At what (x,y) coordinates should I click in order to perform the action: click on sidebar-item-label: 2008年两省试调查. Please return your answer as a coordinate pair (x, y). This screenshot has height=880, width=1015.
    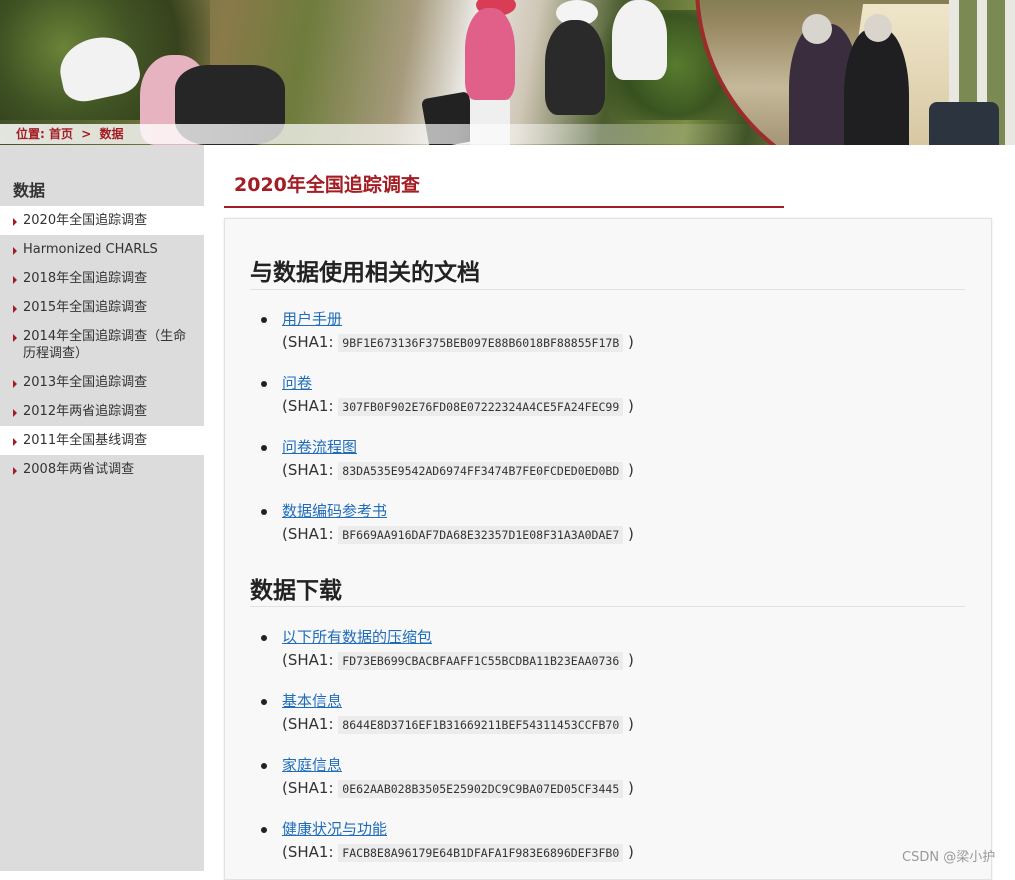
    Looking at the image, I should click on (79, 469).